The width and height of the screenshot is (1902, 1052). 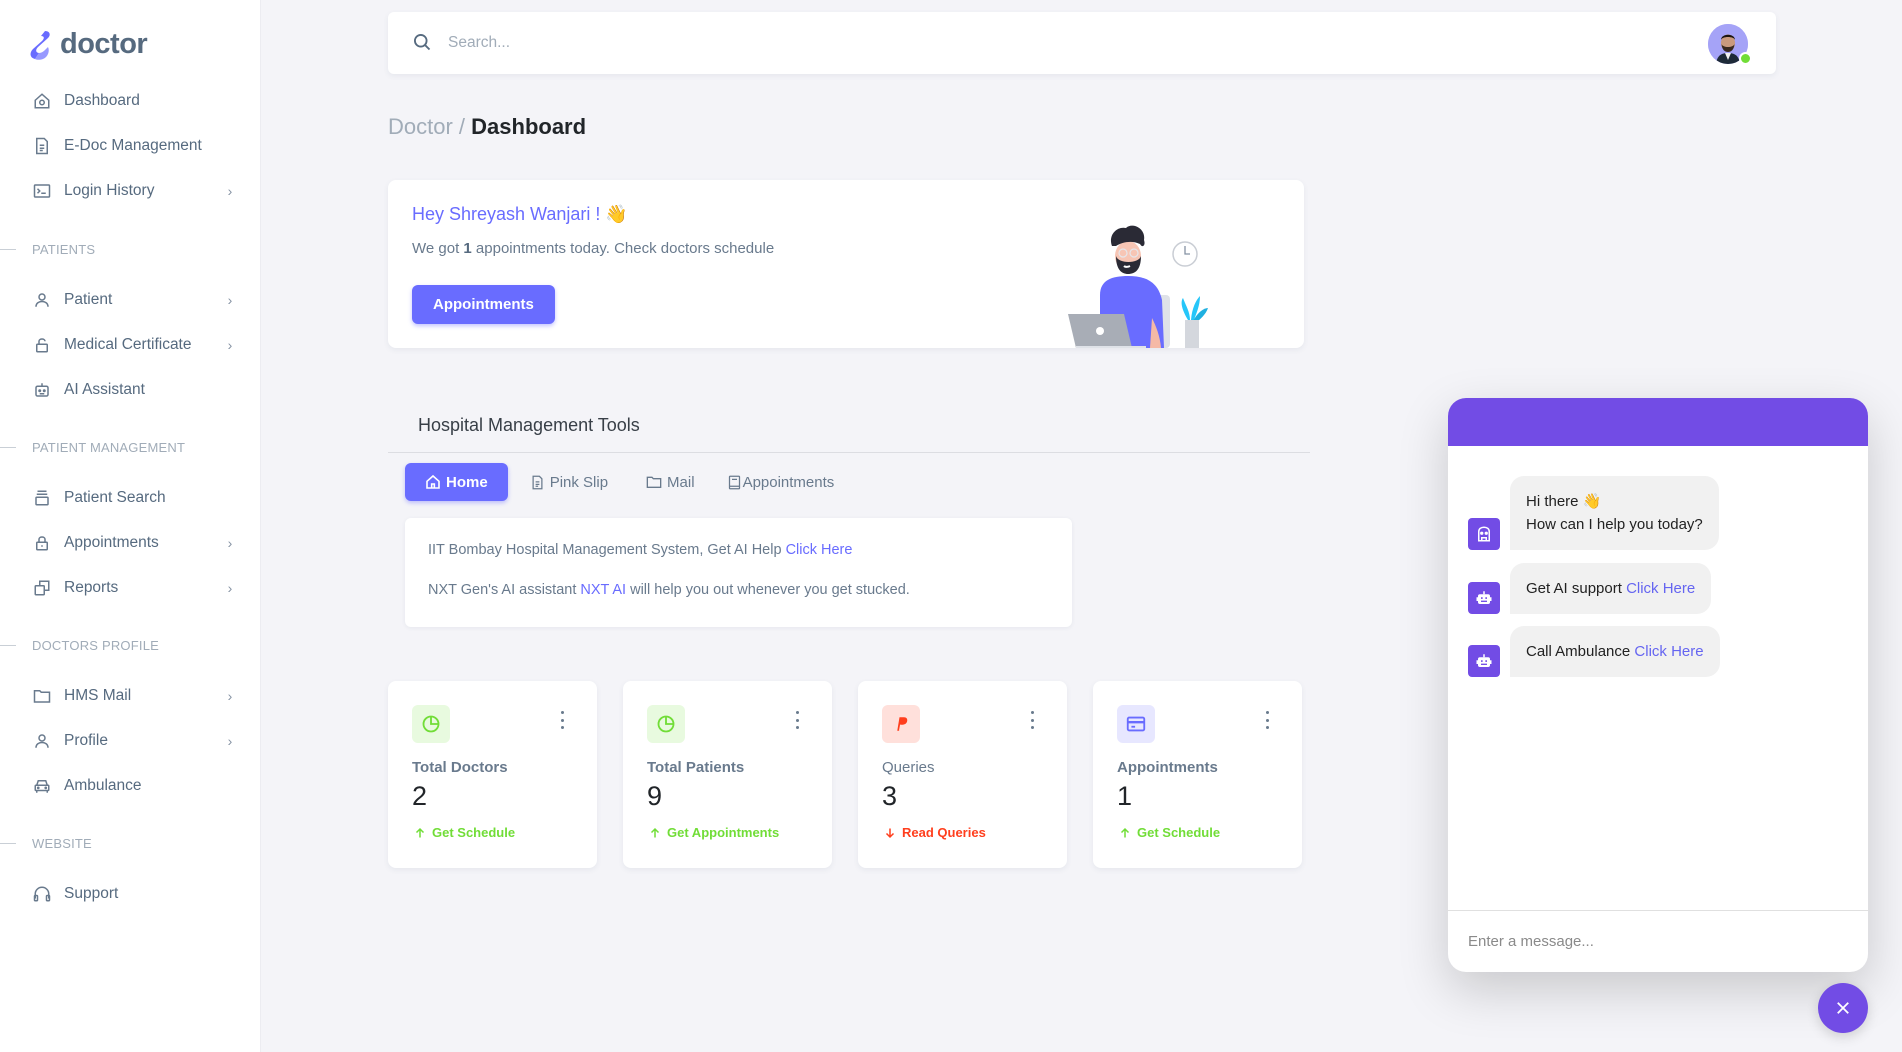 I want to click on sidebar-item-edoc-management: E-Doc Management, so click(x=134, y=146).